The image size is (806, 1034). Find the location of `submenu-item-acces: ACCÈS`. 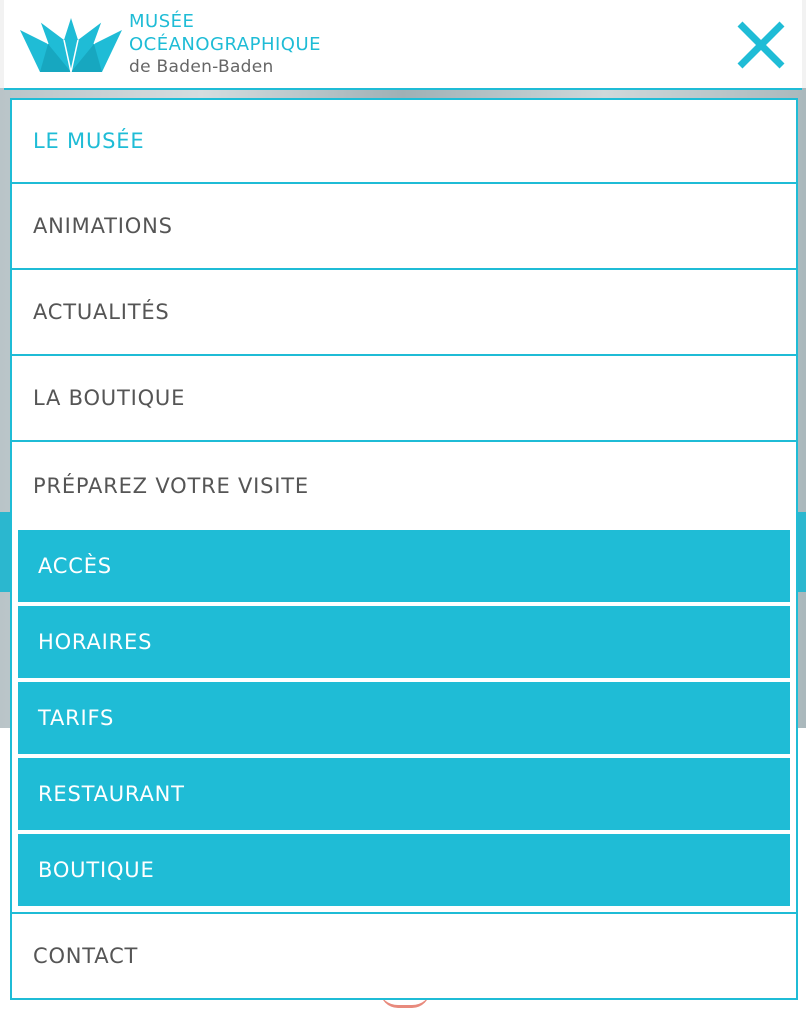

submenu-item-acces: ACCÈS is located at coordinates (404, 566).